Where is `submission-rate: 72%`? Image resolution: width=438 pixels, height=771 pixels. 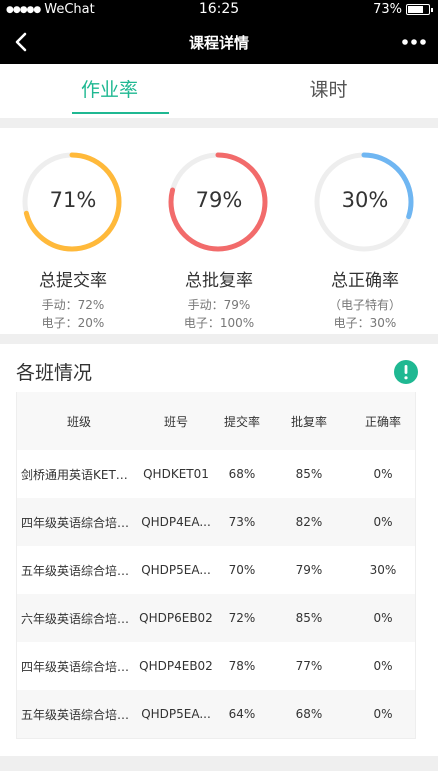
submission-rate: 72% is located at coordinates (242, 618).